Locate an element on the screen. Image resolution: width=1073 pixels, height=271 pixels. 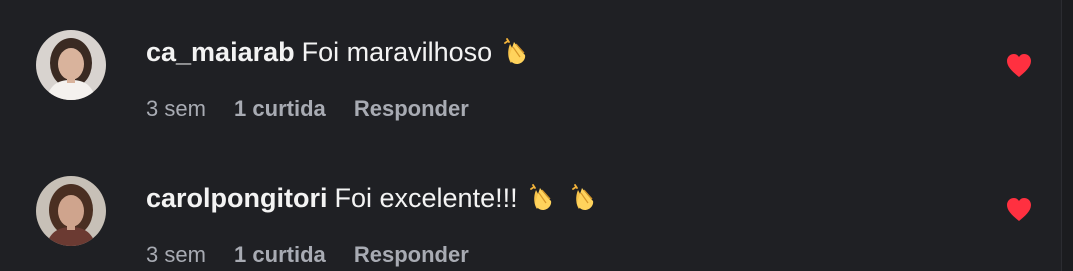
scrollbar is located at coordinates (1067, 135).